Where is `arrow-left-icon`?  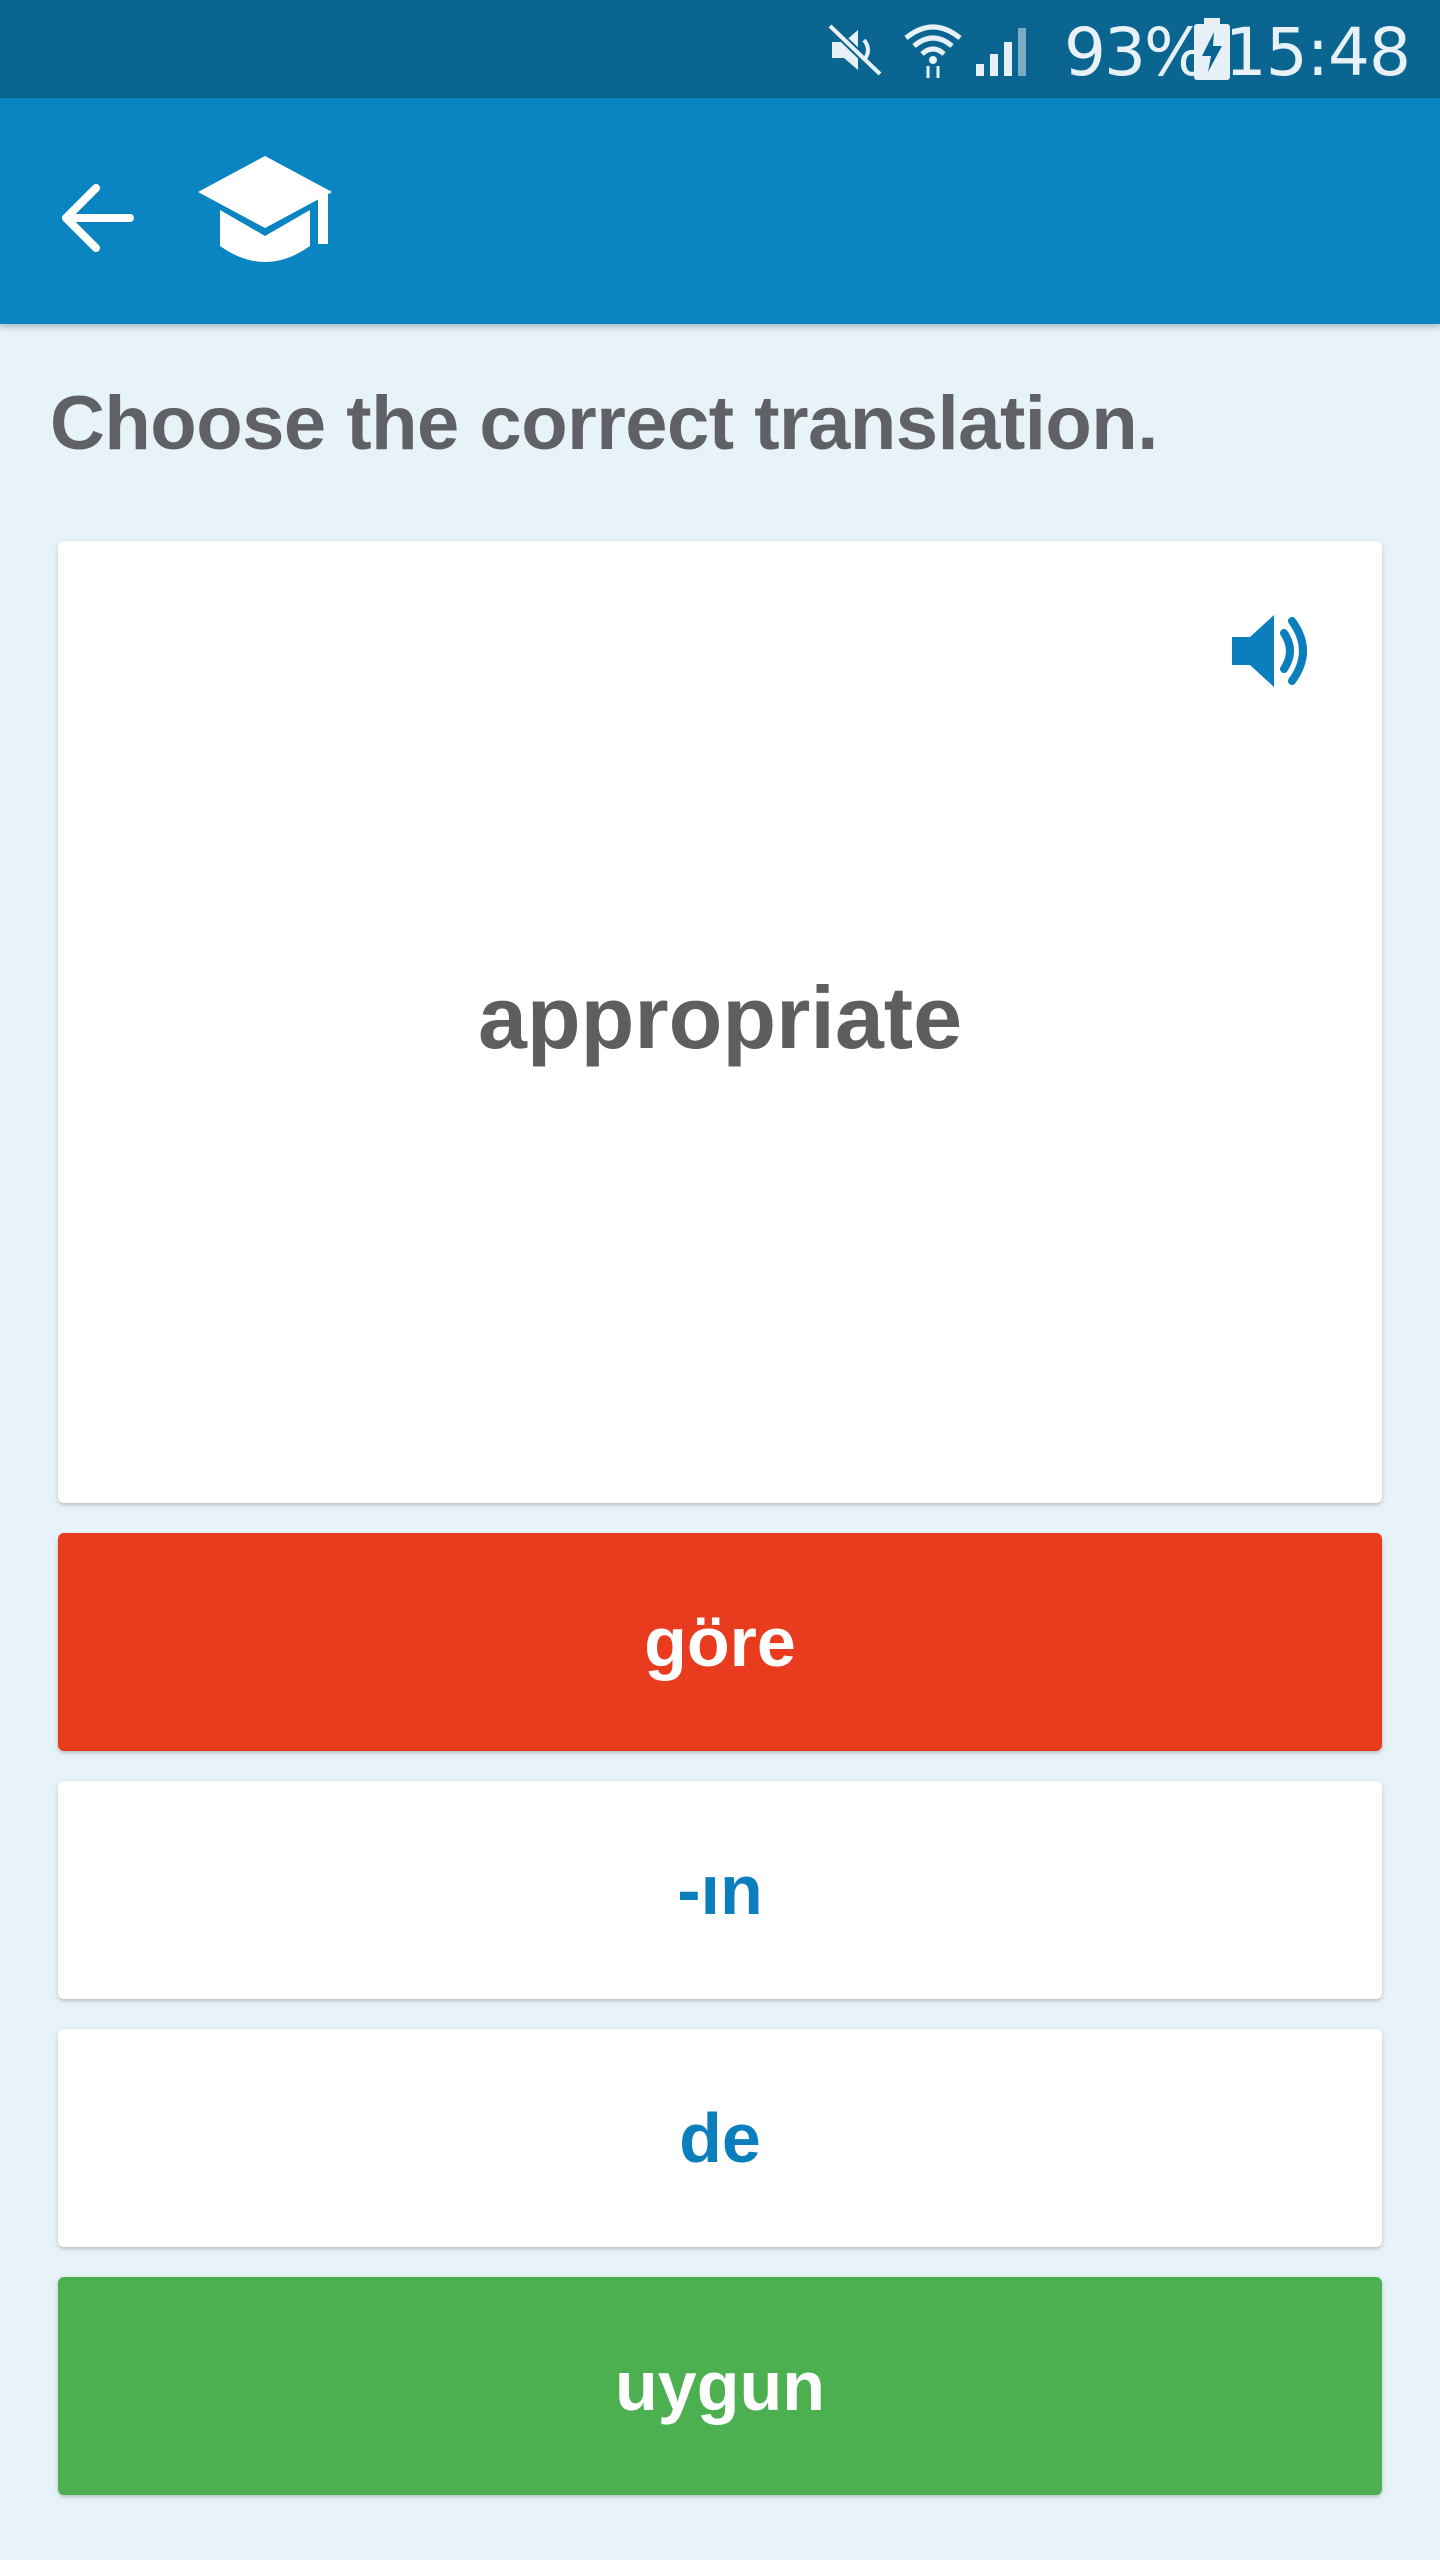
arrow-left-icon is located at coordinates (98, 218).